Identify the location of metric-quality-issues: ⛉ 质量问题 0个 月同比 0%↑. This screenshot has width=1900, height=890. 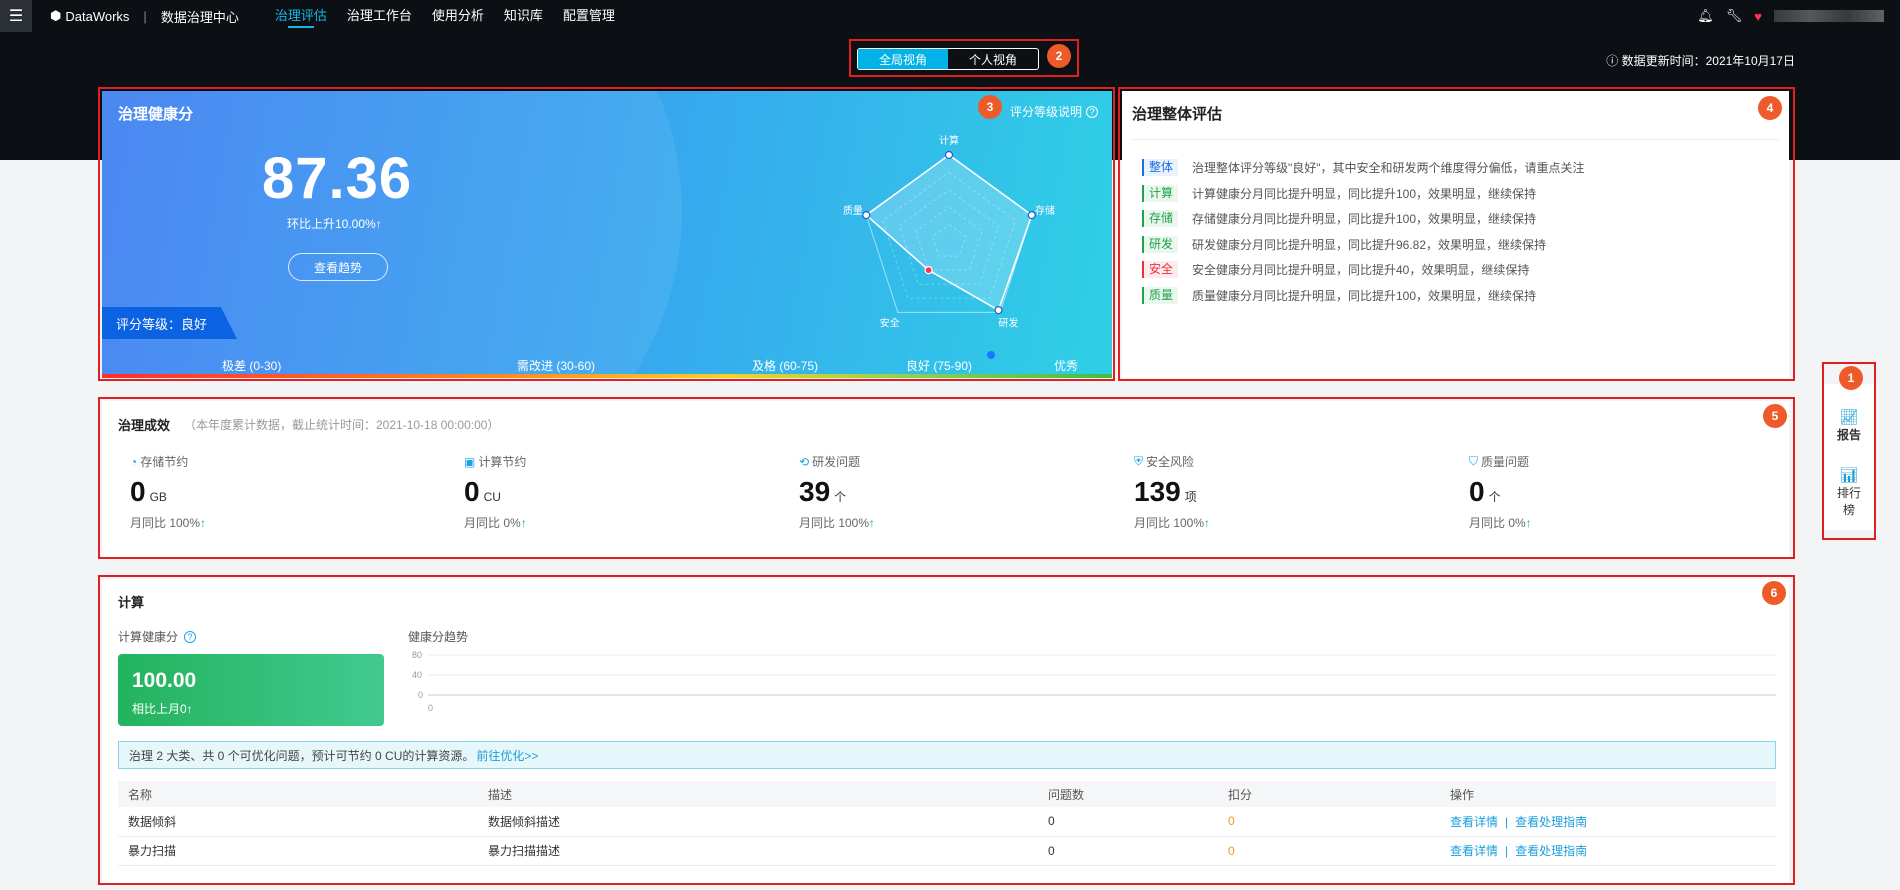
(1619, 492).